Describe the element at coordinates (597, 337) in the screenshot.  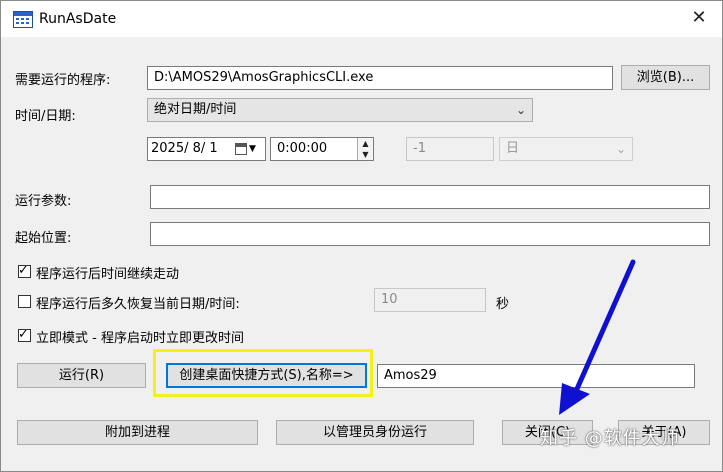
I see `blue-arrow-annotation` at that location.